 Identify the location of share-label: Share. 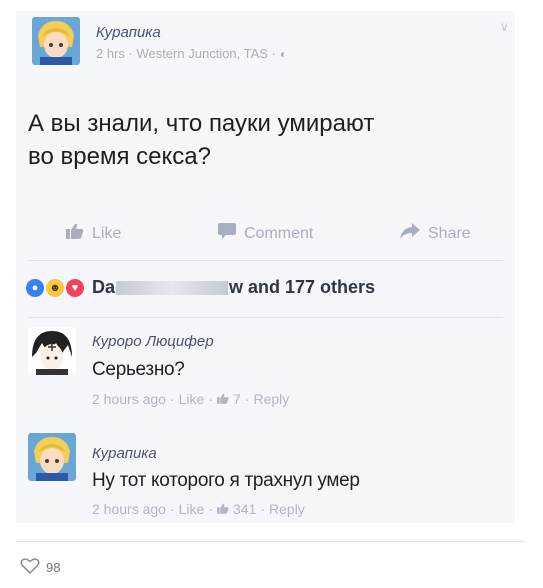
(449, 233).